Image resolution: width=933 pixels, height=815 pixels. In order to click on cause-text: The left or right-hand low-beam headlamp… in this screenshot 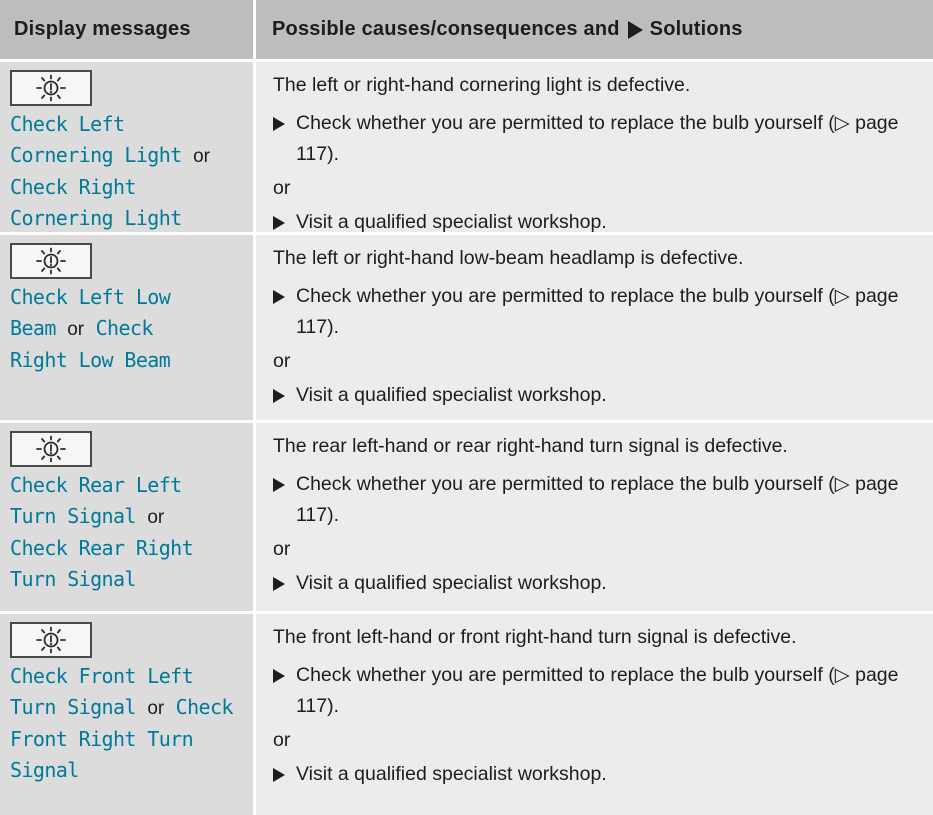, I will do `click(508, 258)`.